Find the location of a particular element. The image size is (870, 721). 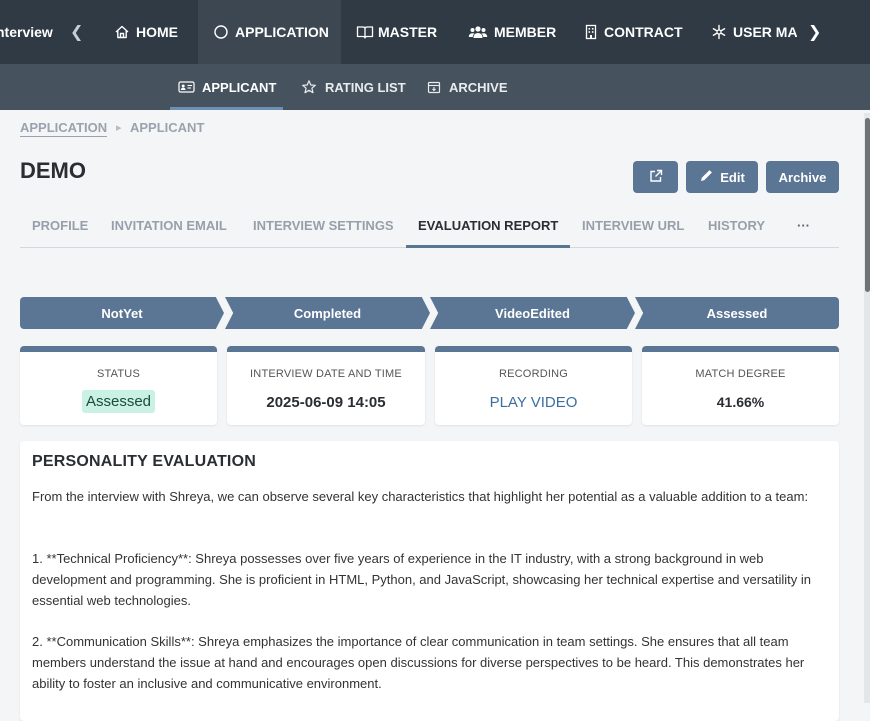

nav-item-application: APPLICATION is located at coordinates (269, 32).